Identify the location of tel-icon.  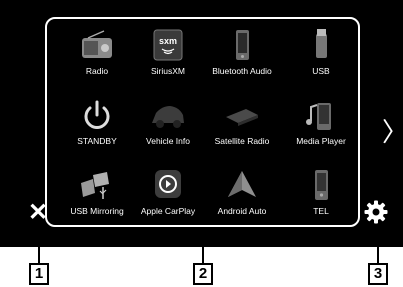
(321, 185).